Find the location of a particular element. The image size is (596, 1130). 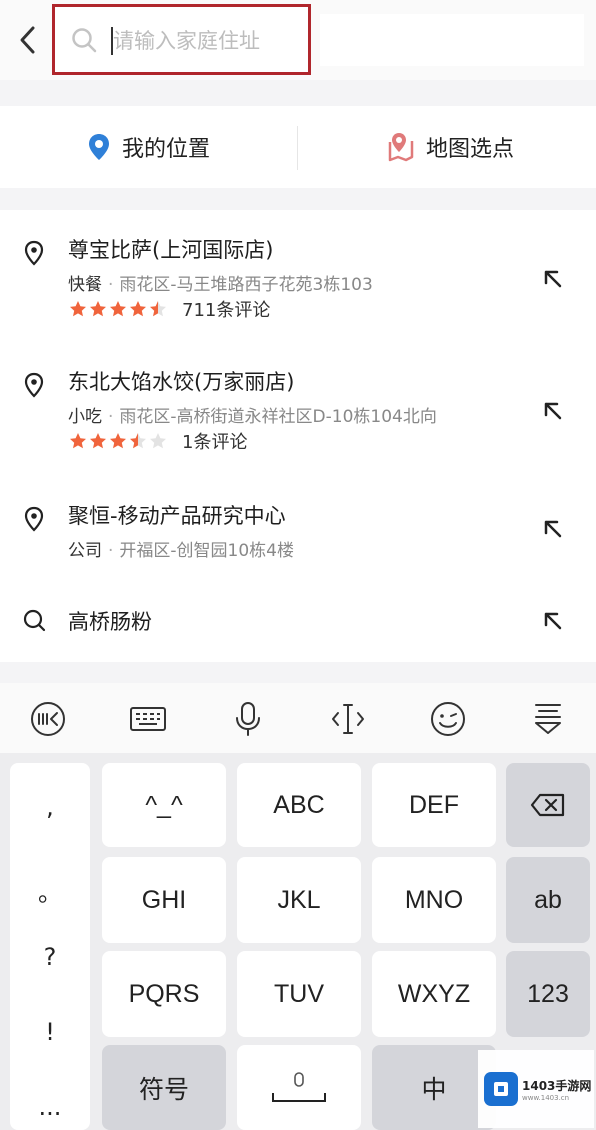

result-category: 小吃 is located at coordinates (85, 417).